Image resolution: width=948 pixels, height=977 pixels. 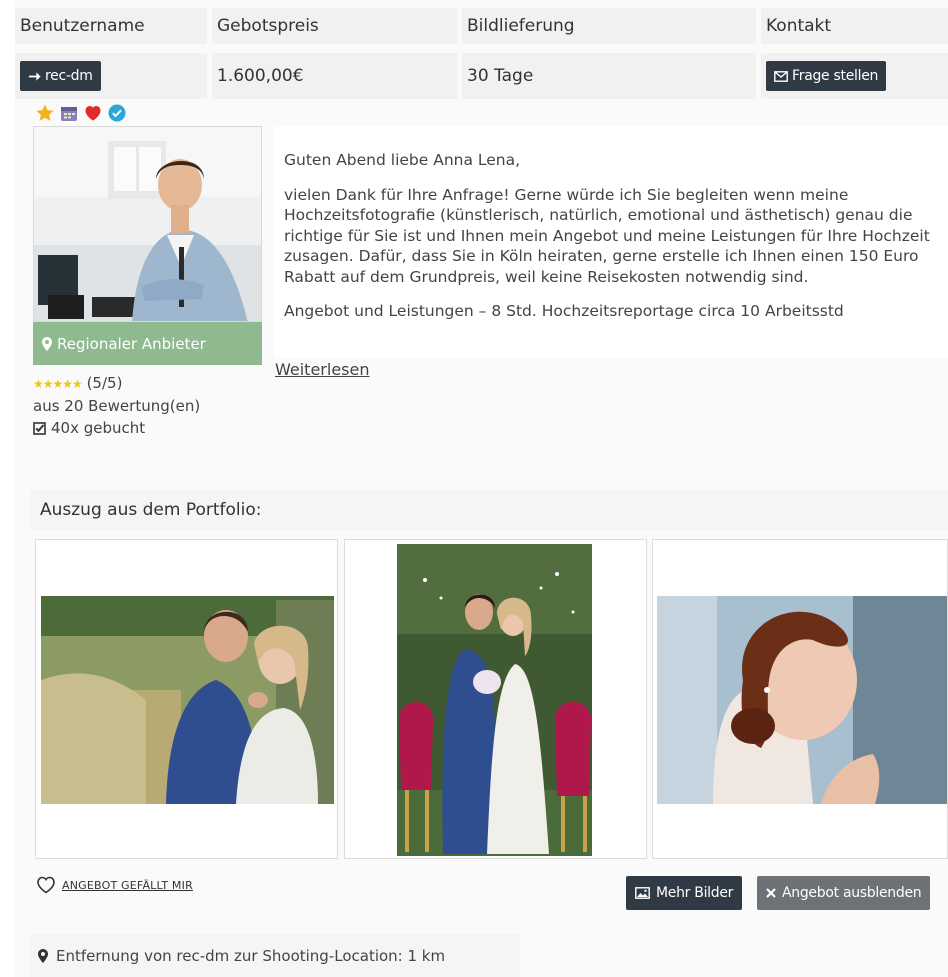 I want to click on rating-line: ★★★★★ (5/5), so click(x=116, y=383).